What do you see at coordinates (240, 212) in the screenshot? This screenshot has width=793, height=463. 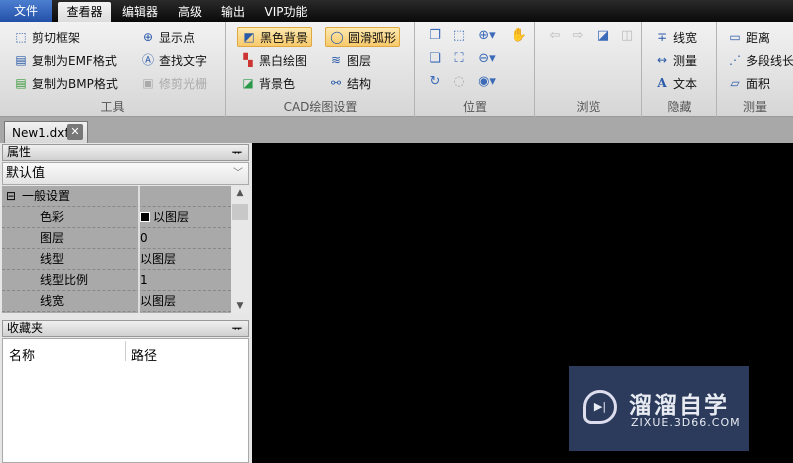 I see `scroll-thumb` at bounding box center [240, 212].